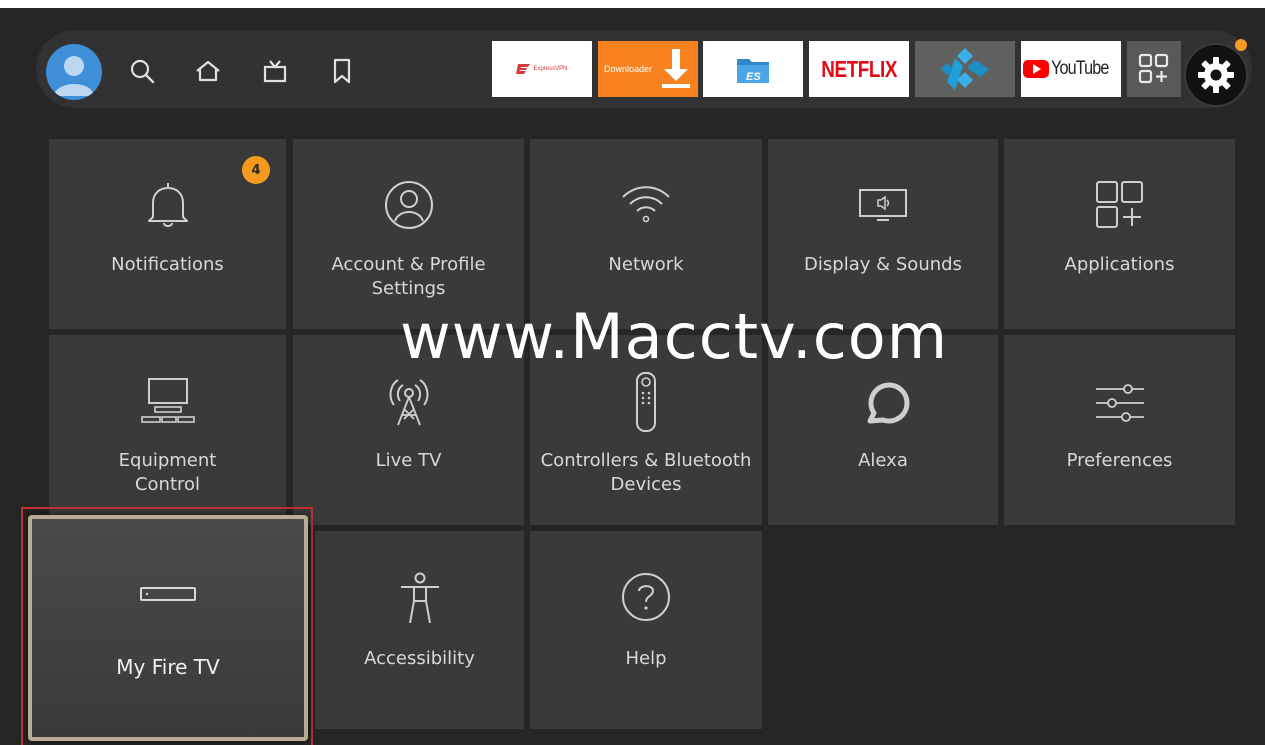 This screenshot has width=1265, height=745. Describe the element at coordinates (1119, 430) in the screenshot. I see `tile-preferences: Preferences` at that location.